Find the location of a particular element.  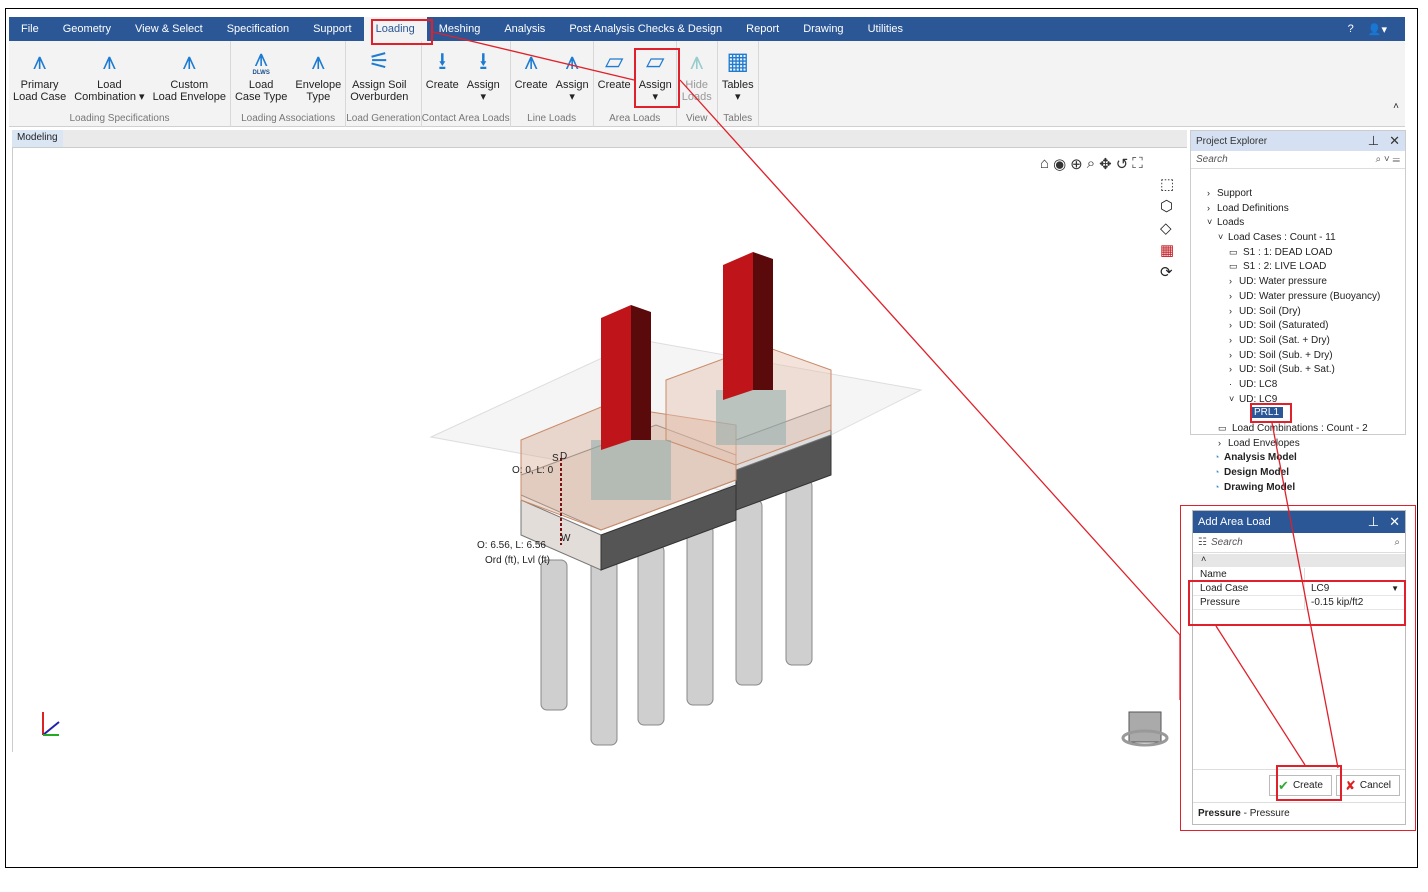

menu-file: File is located at coordinates (30, 29).